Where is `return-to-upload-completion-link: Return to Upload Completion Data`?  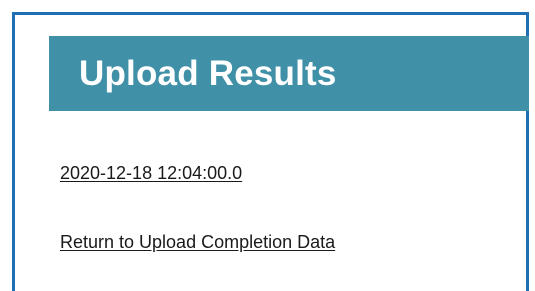 return-to-upload-completion-link: Return to Upload Completion Data is located at coordinates (197, 242).